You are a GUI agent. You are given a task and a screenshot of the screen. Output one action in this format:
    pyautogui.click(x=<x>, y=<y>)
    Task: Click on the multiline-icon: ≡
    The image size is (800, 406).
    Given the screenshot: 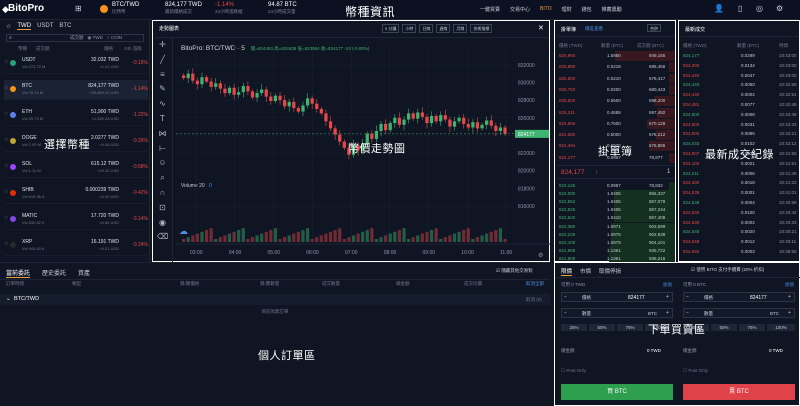 What is the action you would take?
    pyautogui.click(x=162, y=75)
    